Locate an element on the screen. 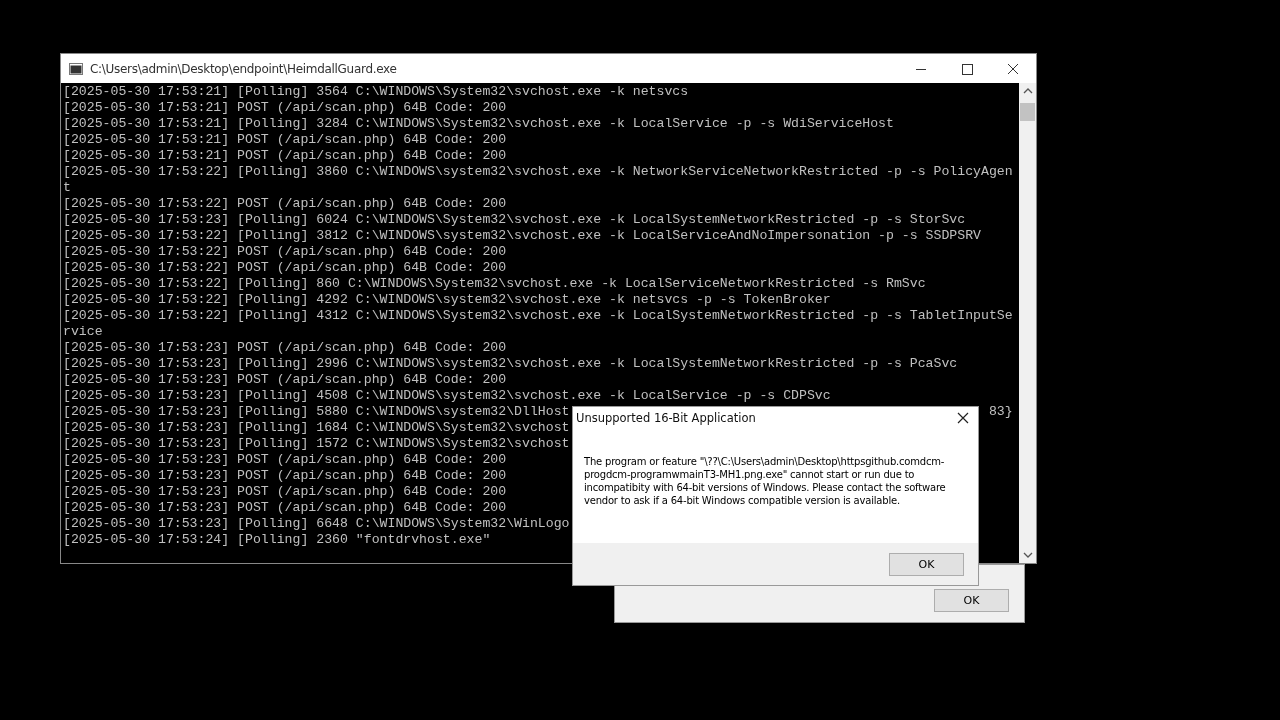  dialog-message: The program or feature "\??\C:\Users\admin\Desktop\httpsgithub.comdcm-progdcm-programwmainT3-MH1.png.exe" cannot start or run due to incompatibity with 64-bit versions of Windows. Please contact the software vendor to ask if a 64-bit Windows compatible version is available. is located at coordinates (765, 481).